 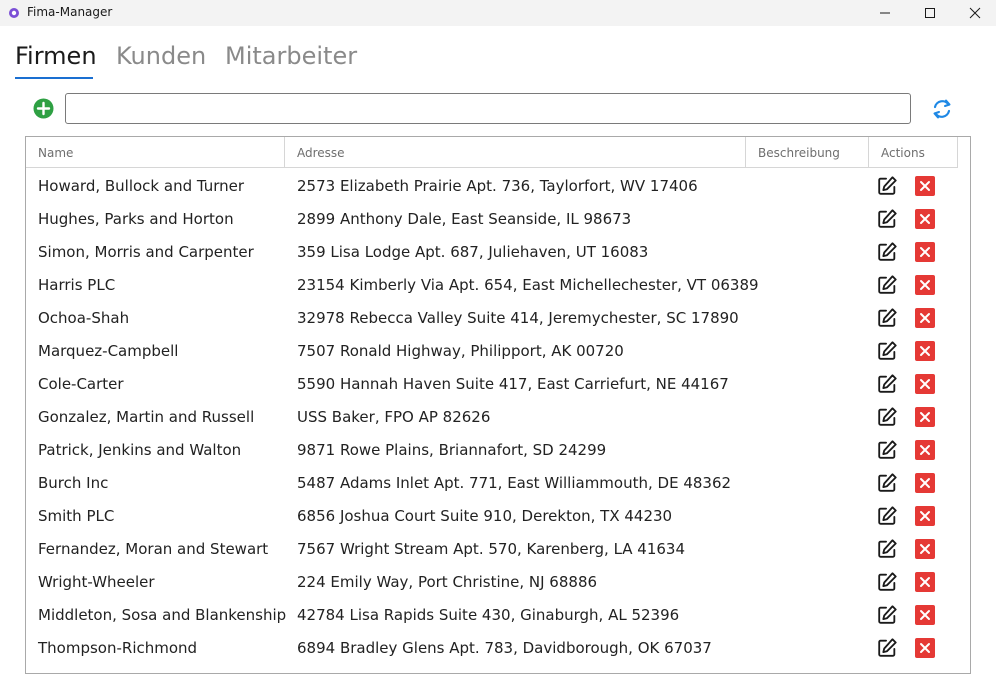 I want to click on column-header-address: Adresse, so click(x=515, y=152).